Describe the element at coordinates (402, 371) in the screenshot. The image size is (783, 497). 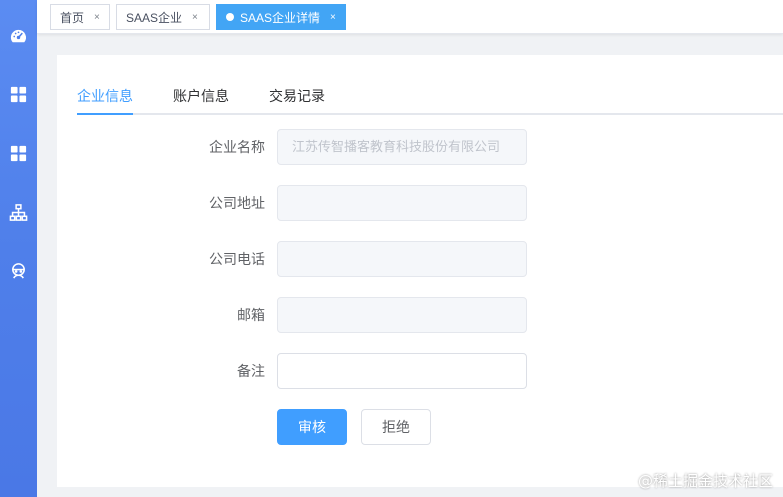
I see `remark-input` at that location.